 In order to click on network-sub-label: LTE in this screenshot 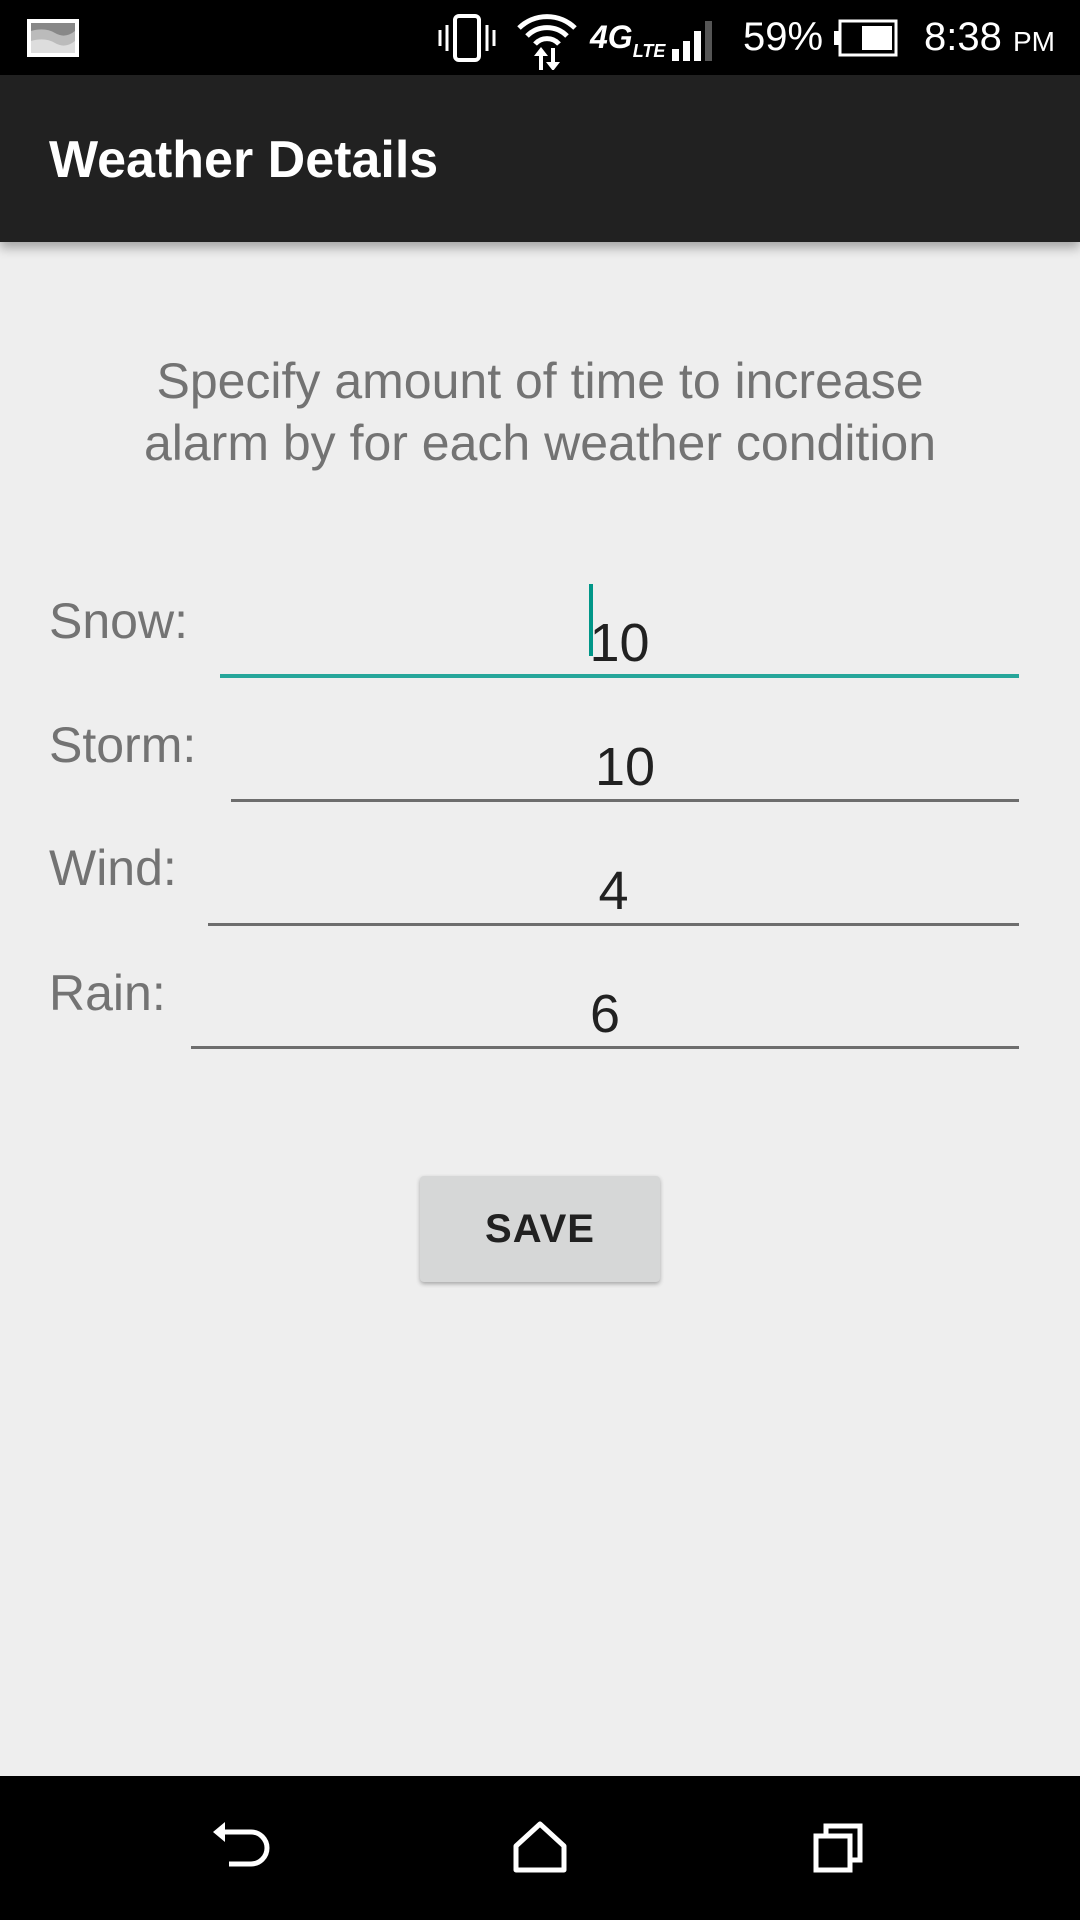, I will do `click(649, 51)`.